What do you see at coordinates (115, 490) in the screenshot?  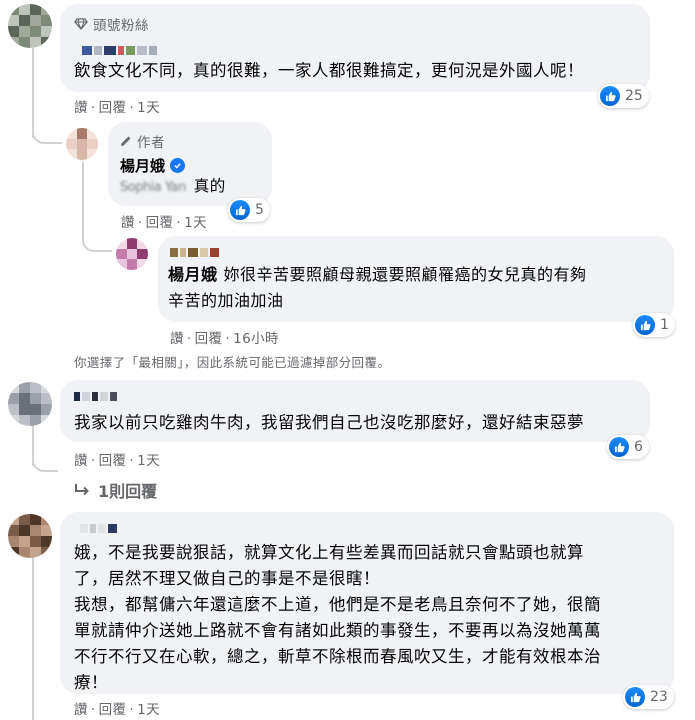 I see `view-replies-link: 1則回覆` at bounding box center [115, 490].